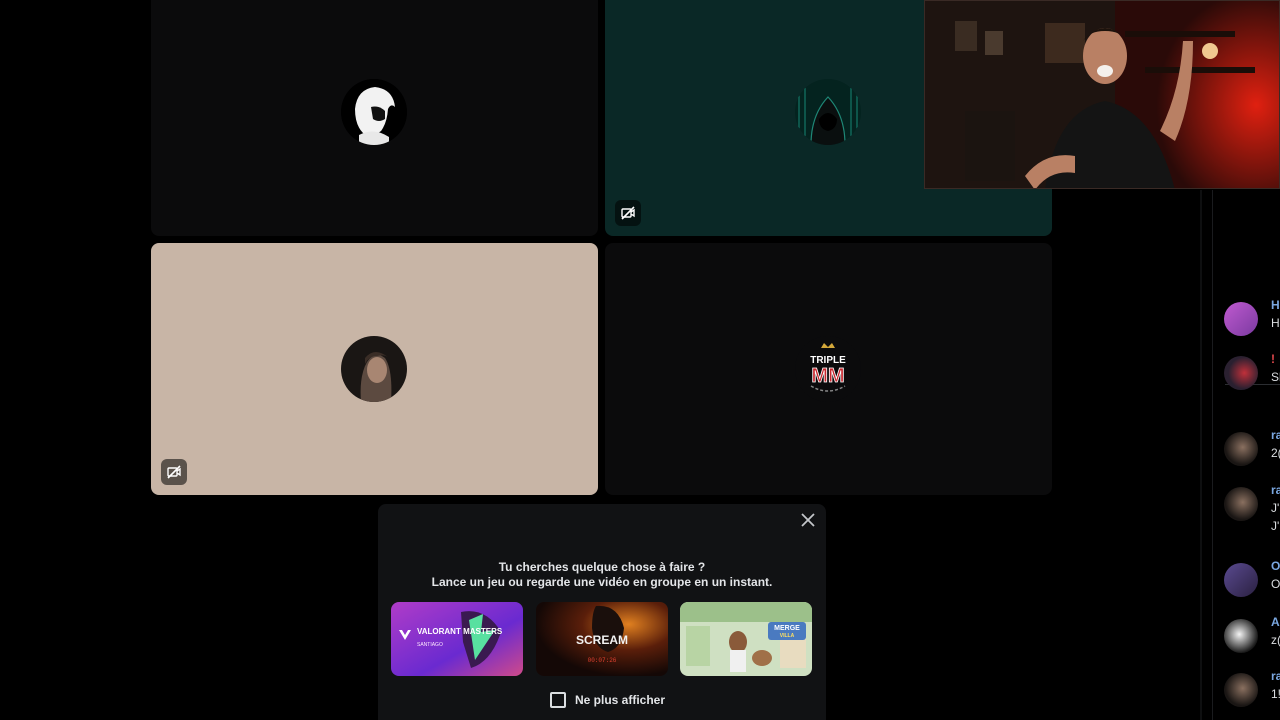 This screenshot has height=720, width=1280. Describe the element at coordinates (827, 376) in the screenshot. I see `logo-text-mm: MM` at that location.